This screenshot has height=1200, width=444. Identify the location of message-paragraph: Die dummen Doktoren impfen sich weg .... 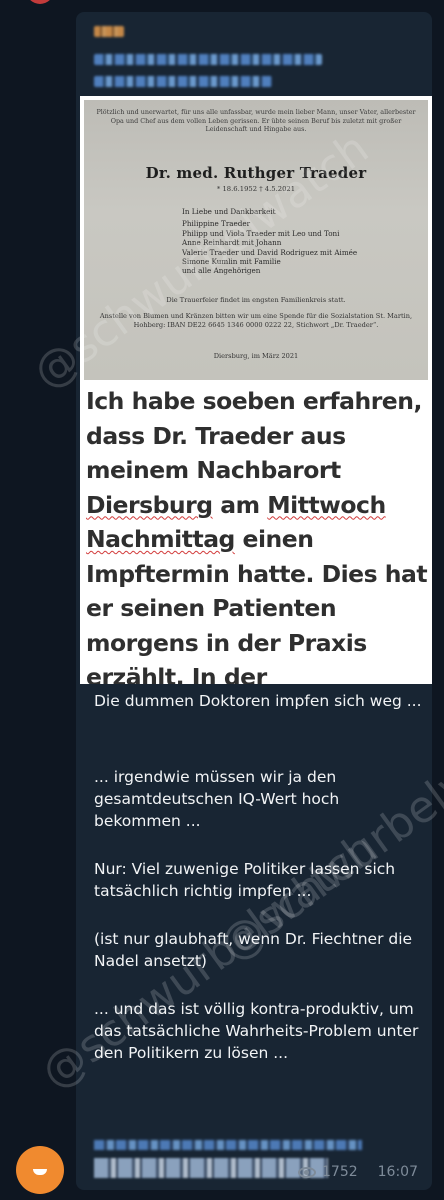
(258, 701).